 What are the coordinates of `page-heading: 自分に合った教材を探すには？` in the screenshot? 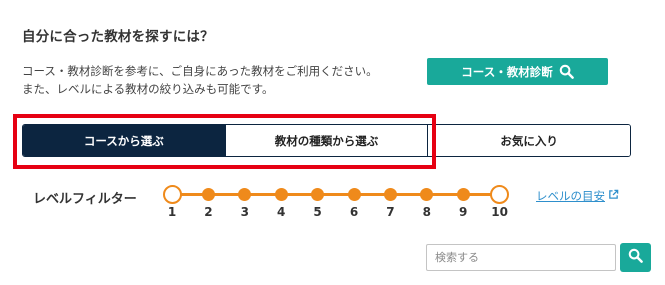 It's located at (118, 37).